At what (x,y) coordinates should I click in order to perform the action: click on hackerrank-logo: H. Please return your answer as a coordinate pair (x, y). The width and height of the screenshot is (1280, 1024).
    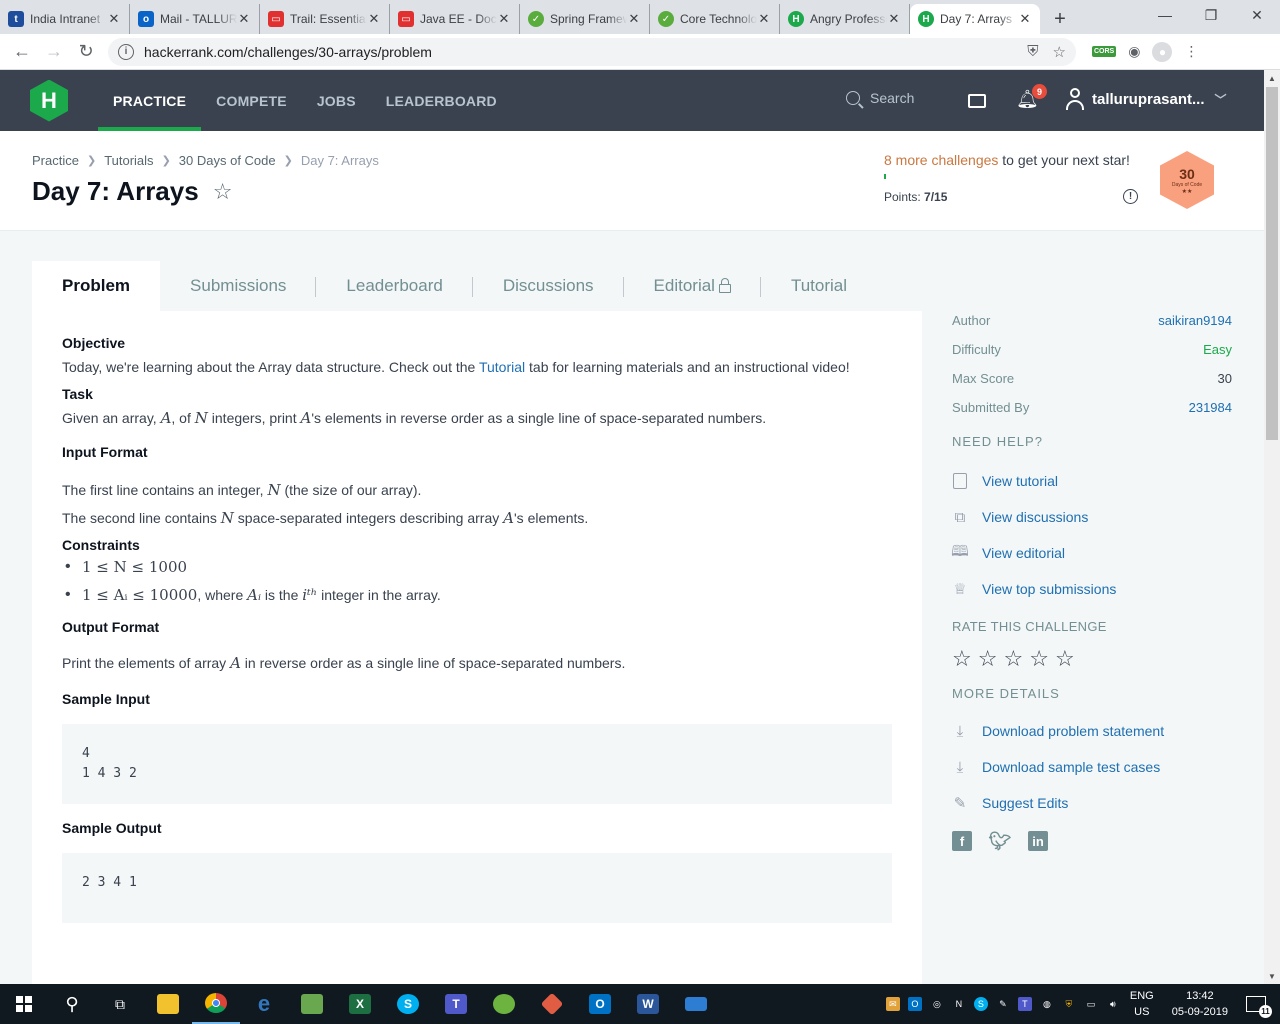
    Looking at the image, I should click on (49, 100).